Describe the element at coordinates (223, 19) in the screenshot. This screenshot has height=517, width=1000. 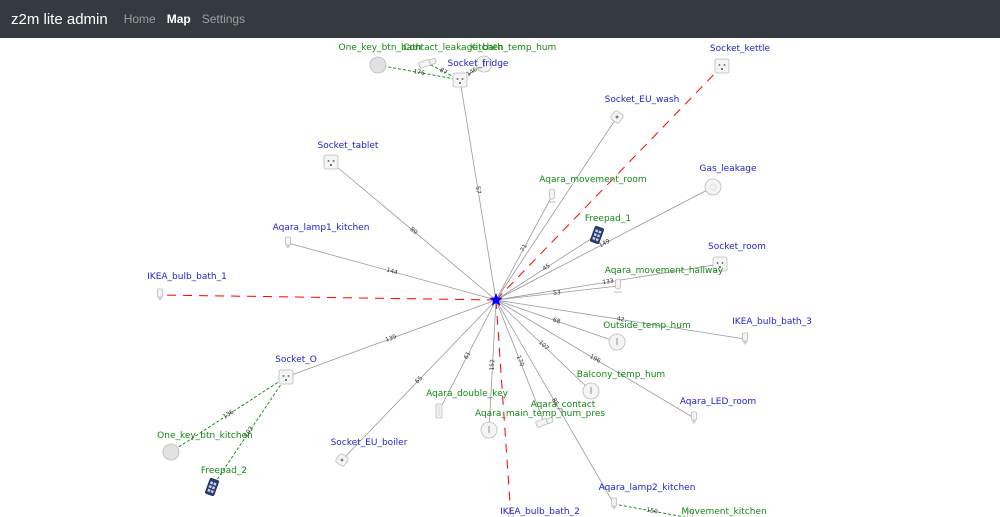
I see `nav-settings-link: Settings` at that location.